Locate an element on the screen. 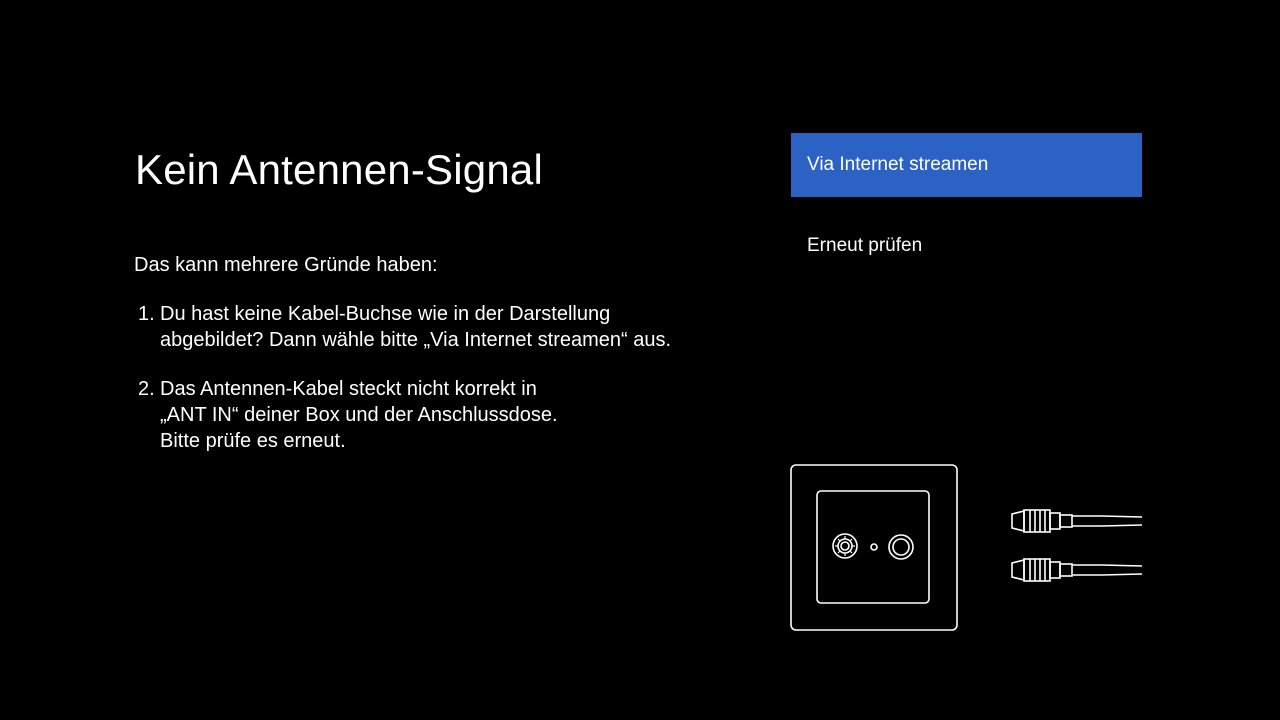 This screenshot has width=1280, height=720. coax-cable-plug-icon is located at coordinates (1077, 545).